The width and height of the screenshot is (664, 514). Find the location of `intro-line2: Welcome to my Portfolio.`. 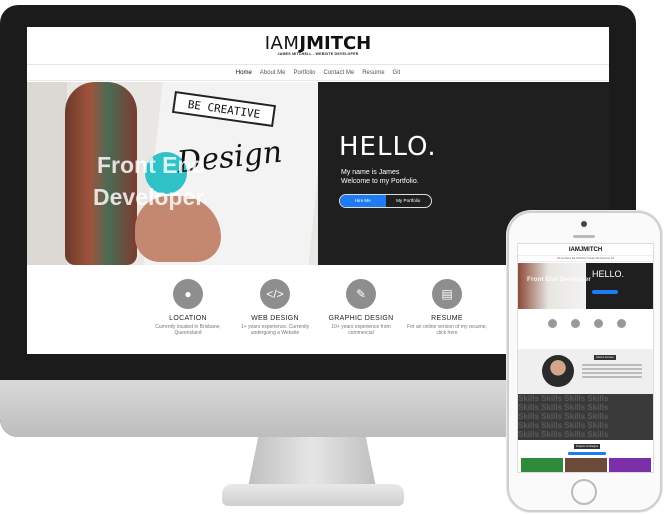

intro-line2: Welcome to my Portfolio. is located at coordinates (380, 181).